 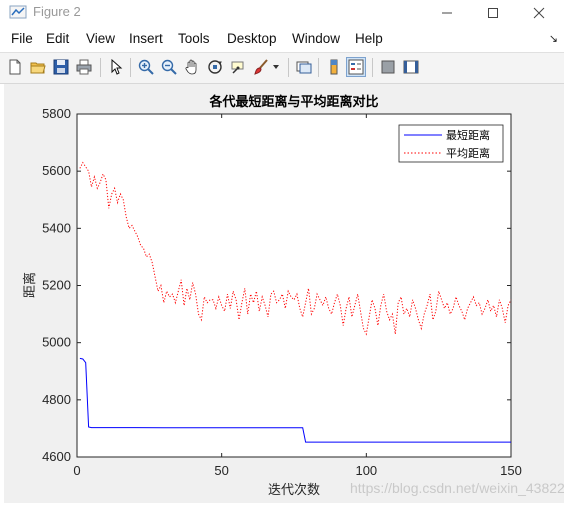 What do you see at coordinates (457, 488) in the screenshot?
I see `watermark: https://blog.csdn.net/weixin_43822880` at bounding box center [457, 488].